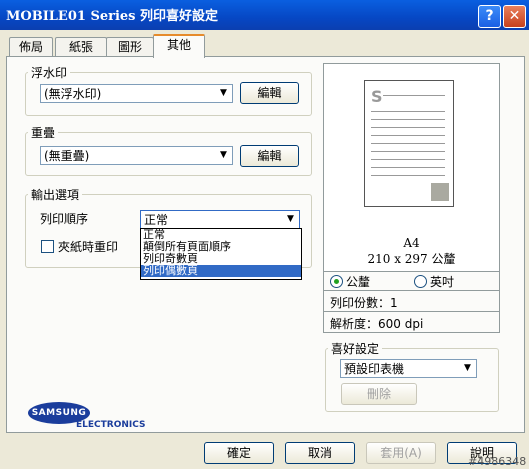  Describe the element at coordinates (355, 349) in the screenshot. I see `favorites-group-label: 喜好設定` at that location.